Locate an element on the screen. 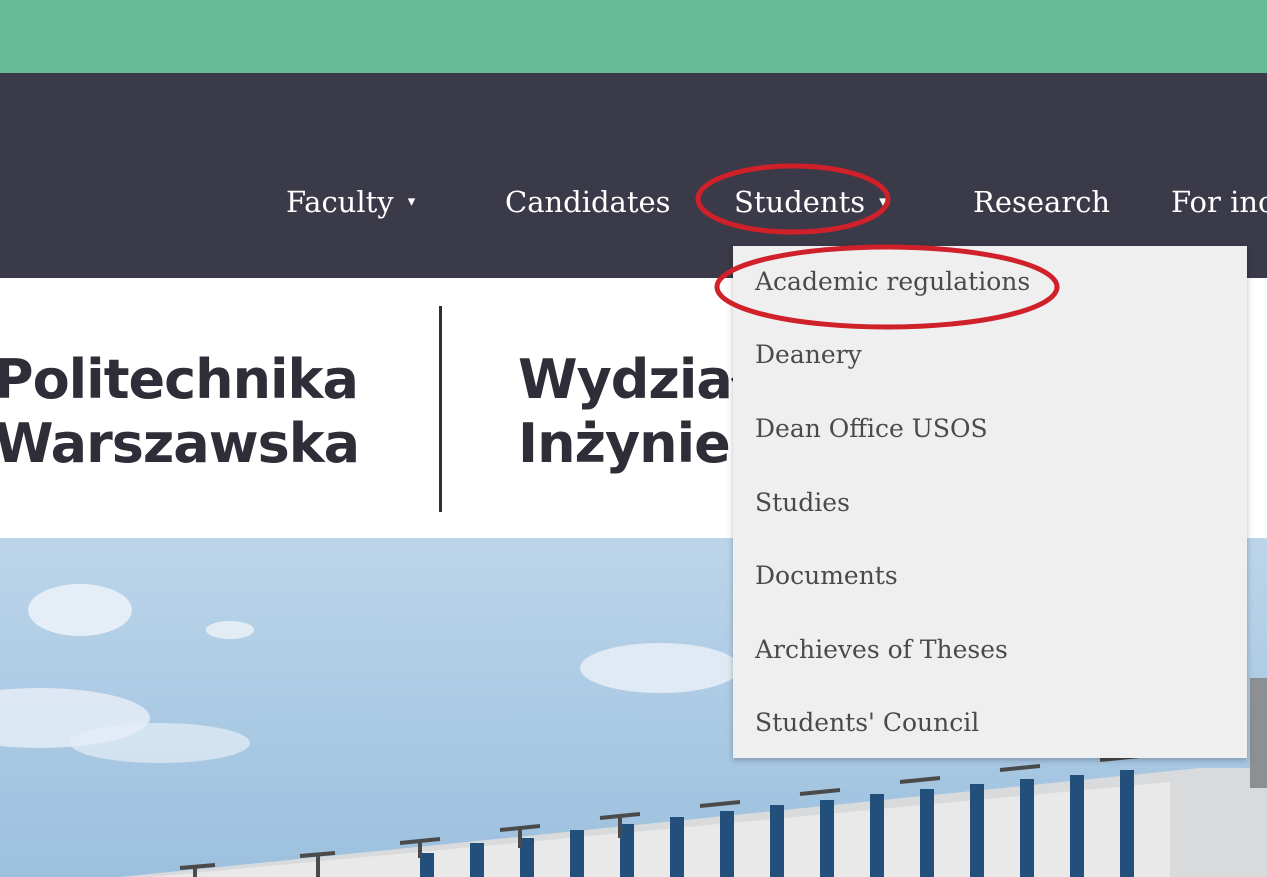  dropdown-item-archieves-of-theses: Archieves of Theses is located at coordinates (881, 650).